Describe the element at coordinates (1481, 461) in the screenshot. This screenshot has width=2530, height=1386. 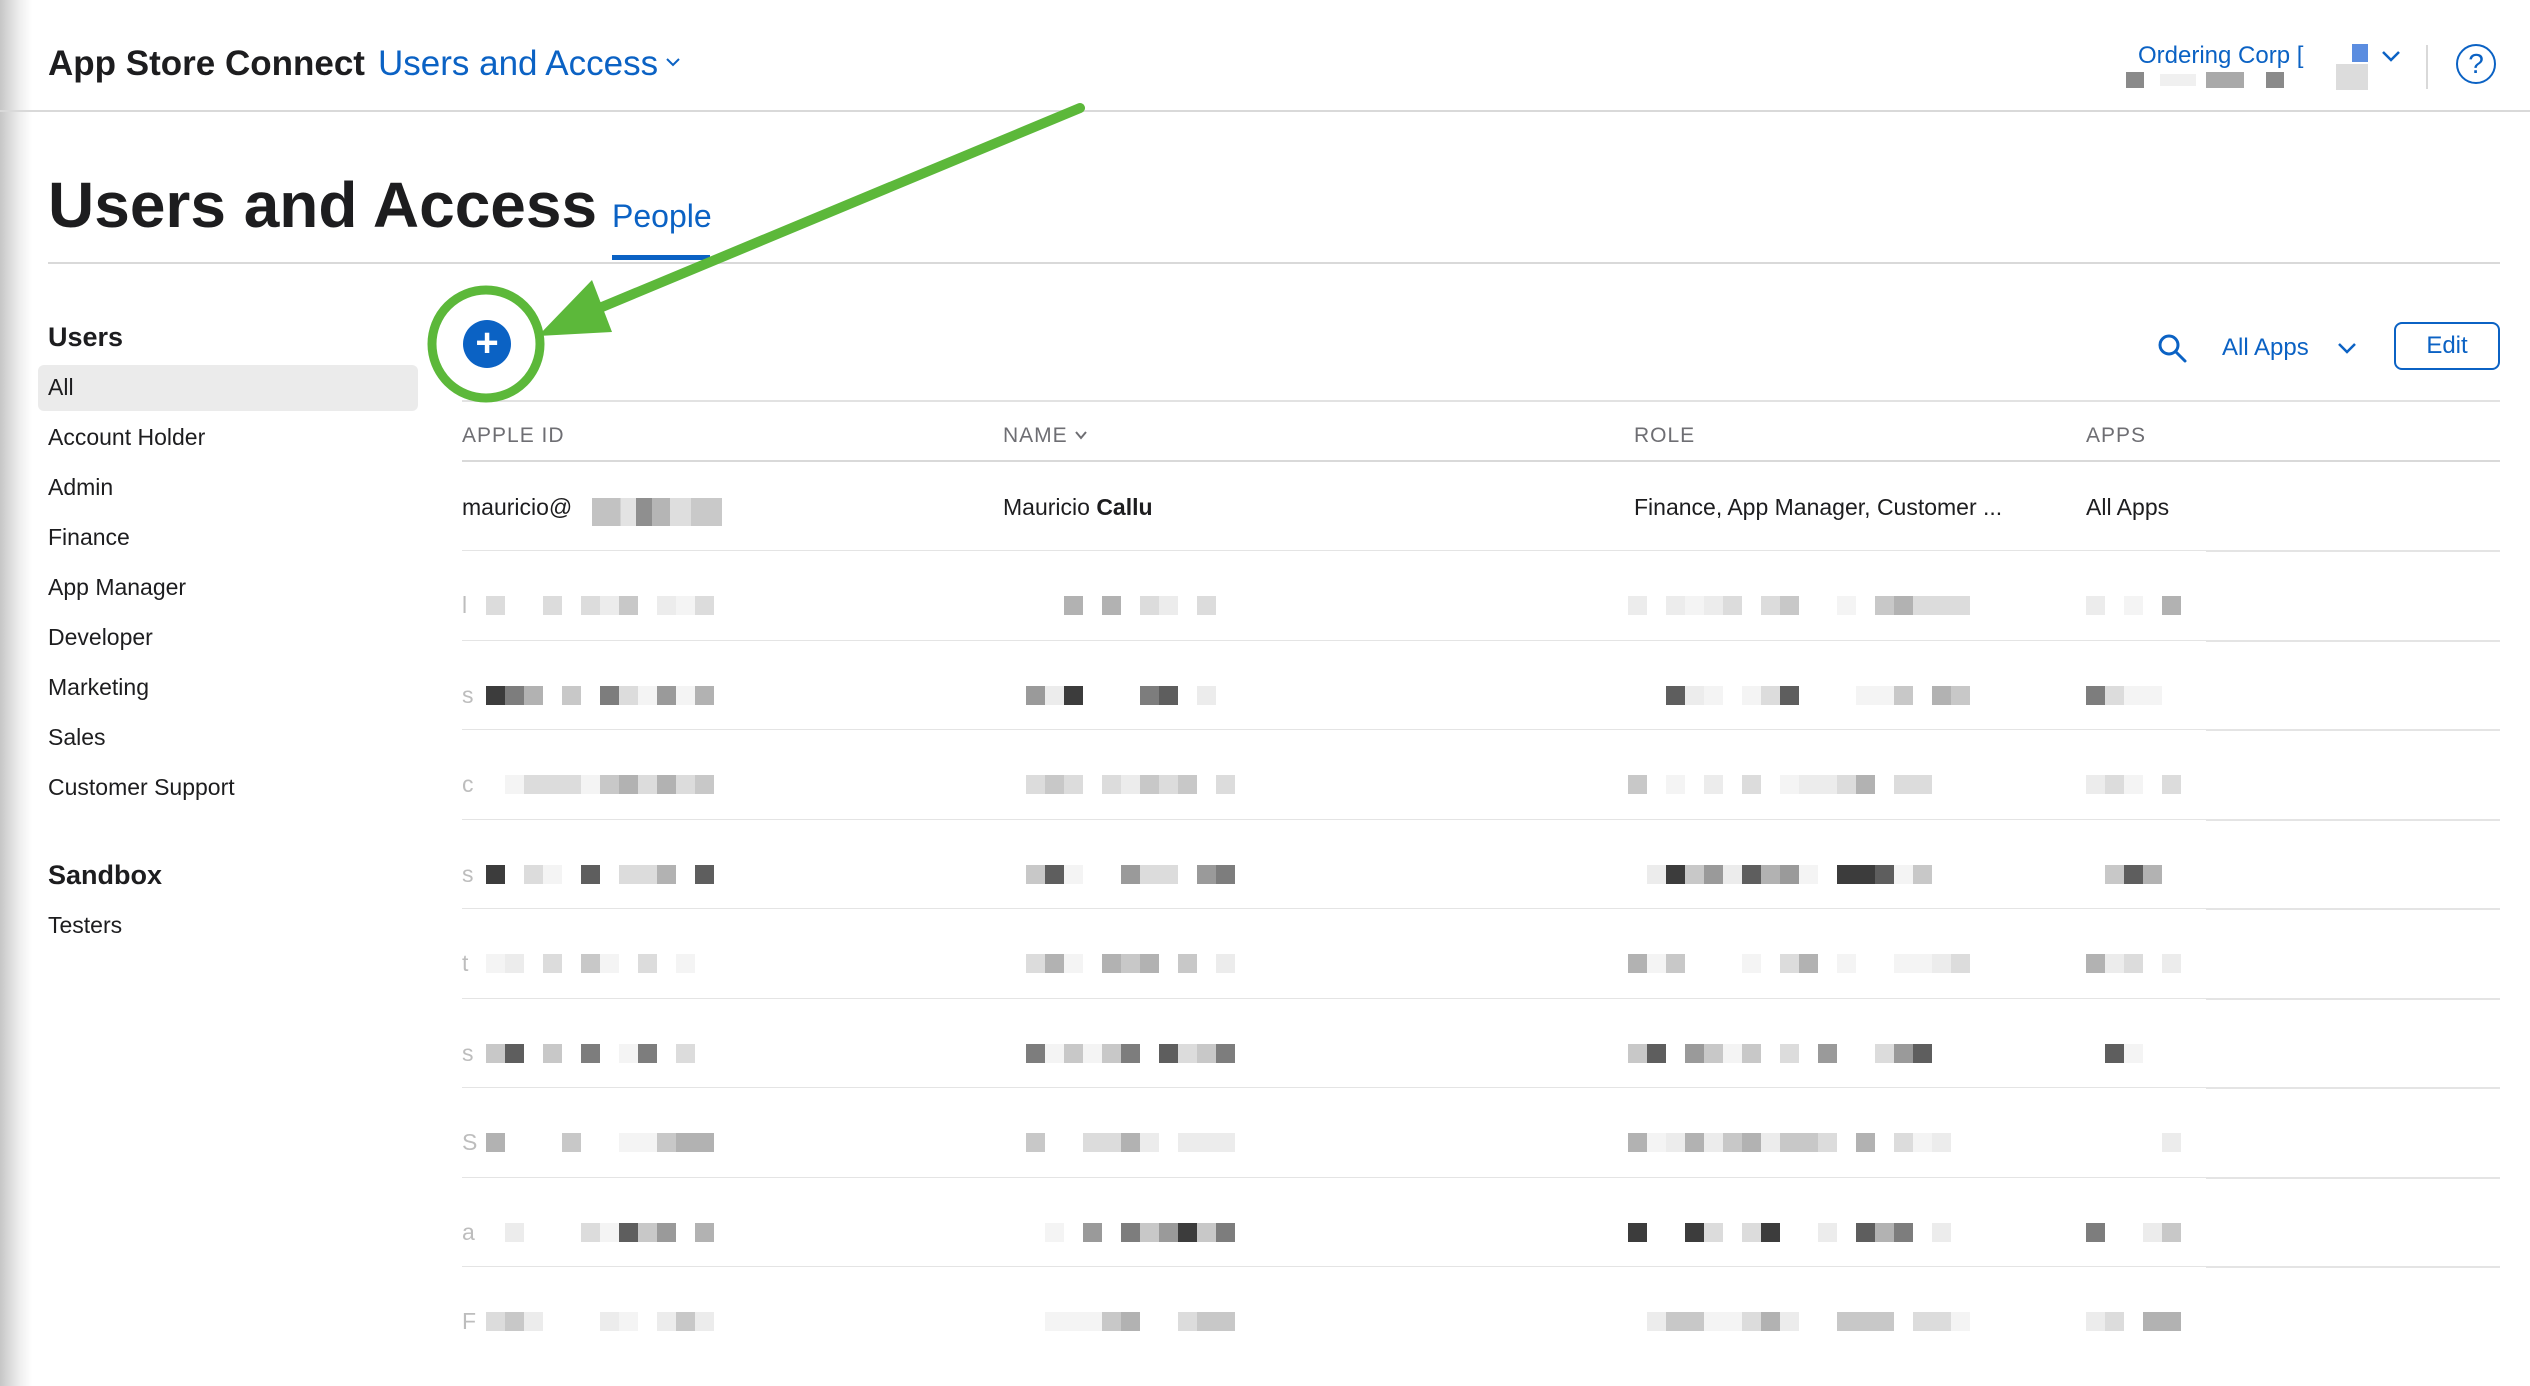
I see `table-header-divider` at that location.